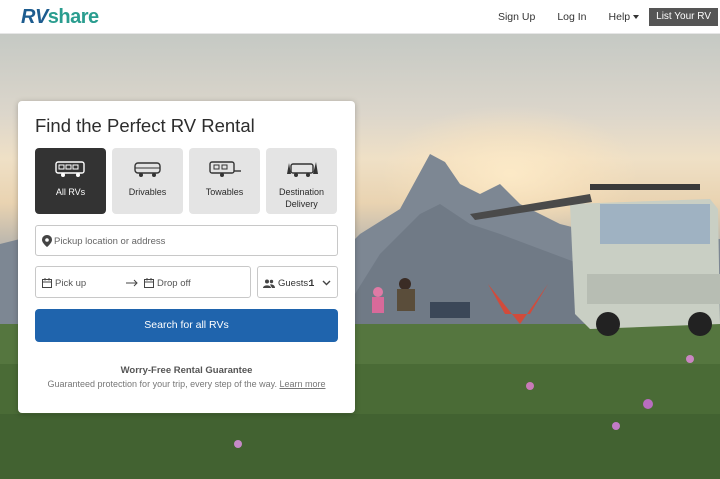 This screenshot has height=479, width=720. I want to click on sign-up-link: Sign Up, so click(516, 17).